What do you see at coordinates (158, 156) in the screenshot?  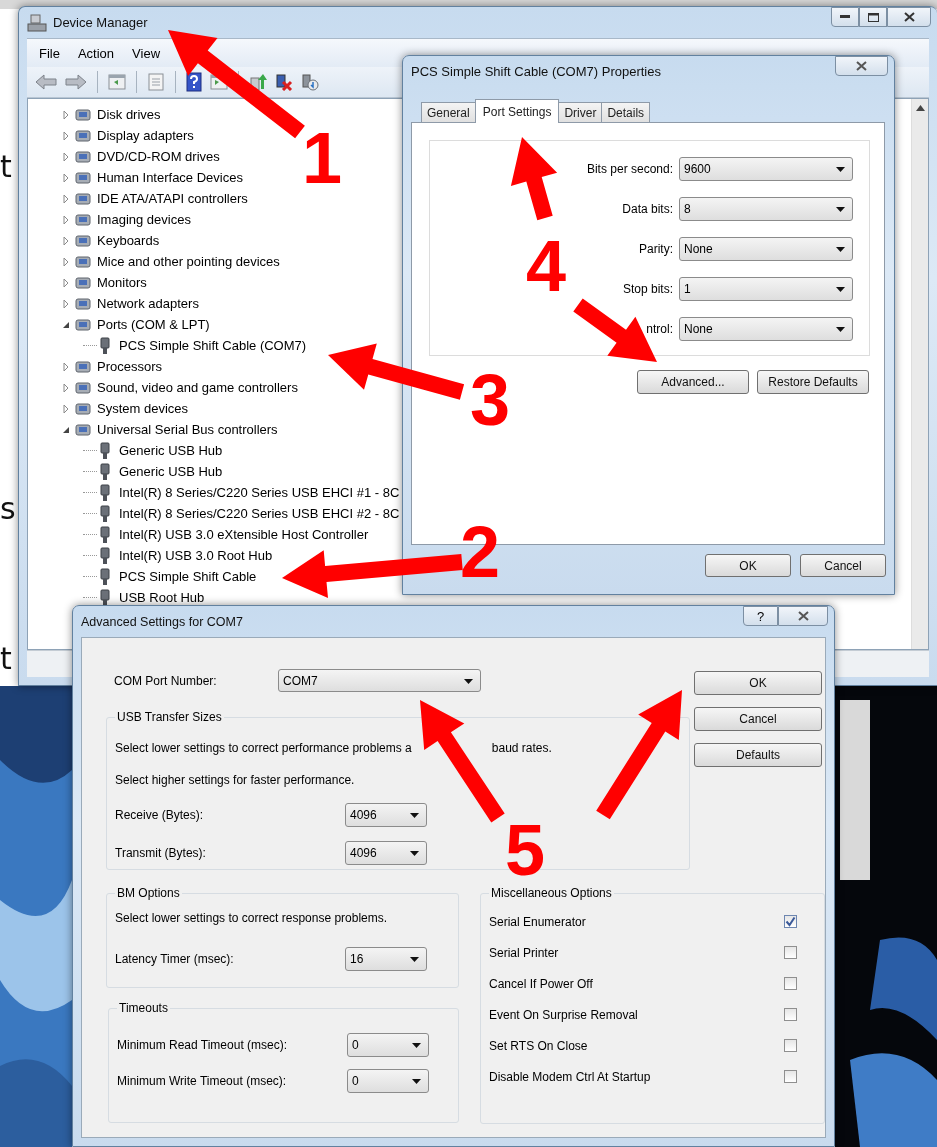 I see `tree-item: DVD/CD-ROM drives` at bounding box center [158, 156].